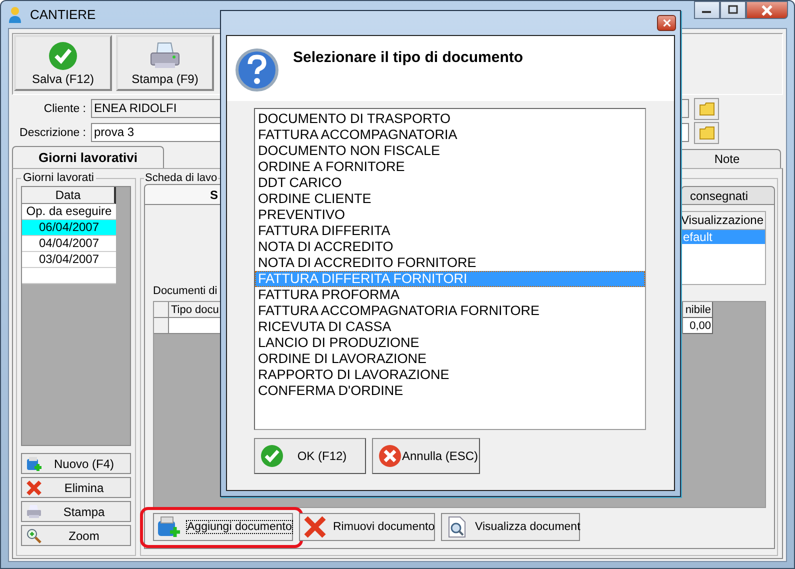  I want to click on list-item: PREVENTIVO, so click(450, 215).